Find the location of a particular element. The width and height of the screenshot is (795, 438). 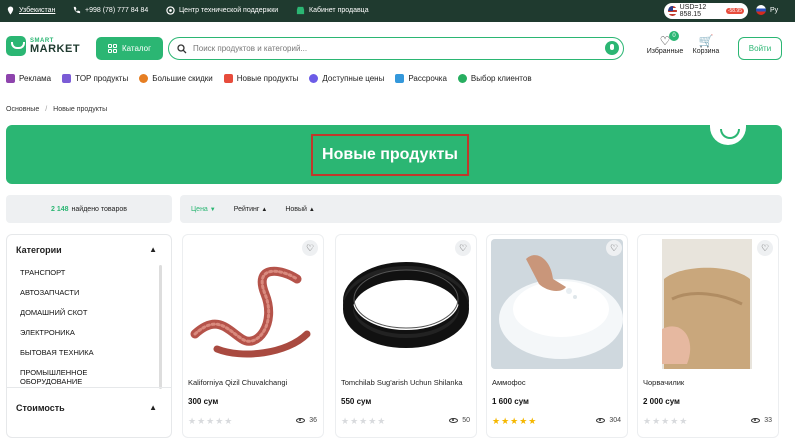

breadcrumb-current: Новые продукты is located at coordinates (80, 109).